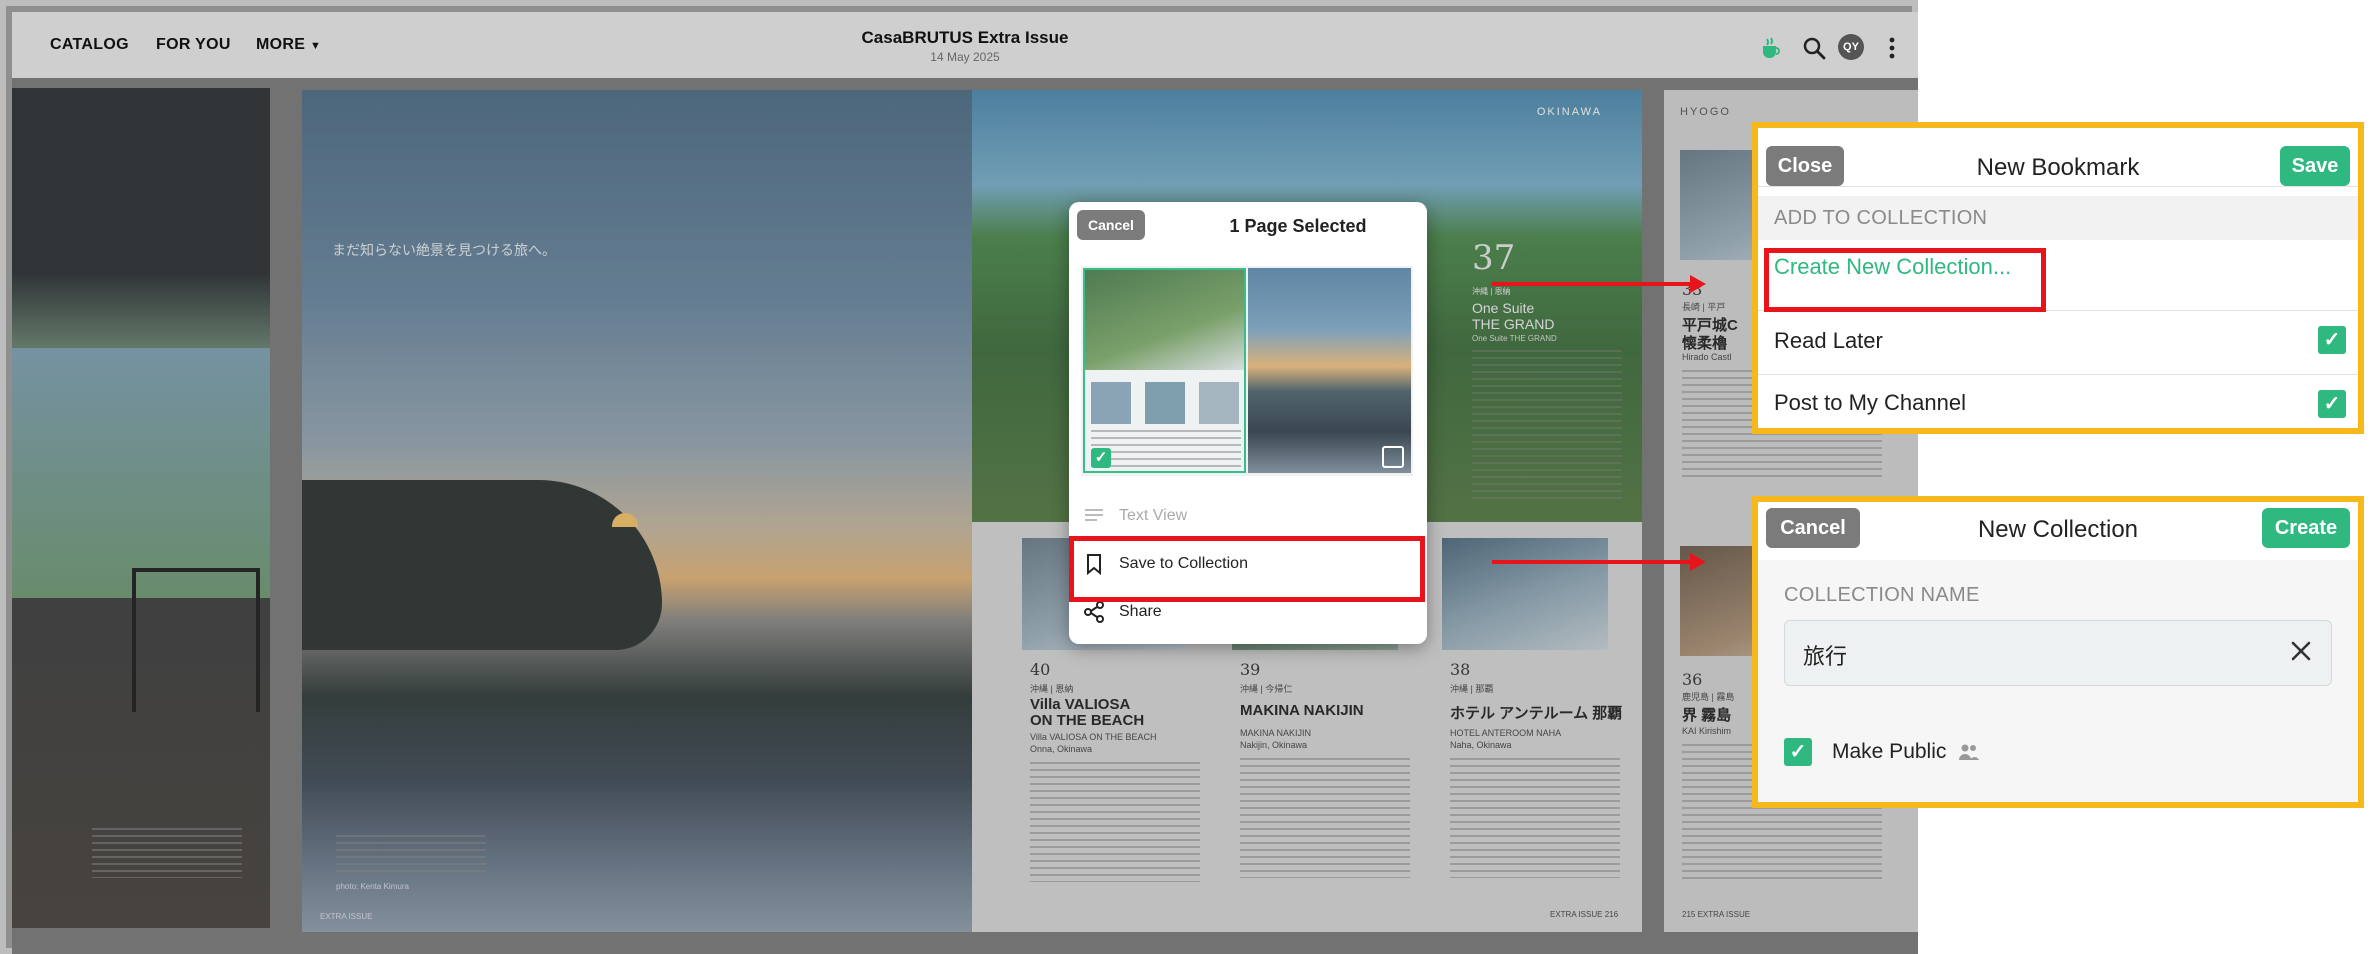 The image size is (2374, 954). What do you see at coordinates (2058, 167) in the screenshot?
I see `bookmark-title: New Bookmark` at bounding box center [2058, 167].